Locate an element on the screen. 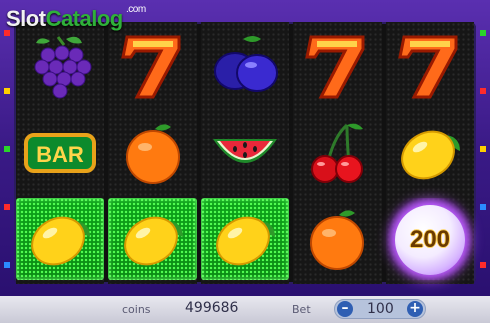  reel-1: BAR is located at coordinates (60, 153).